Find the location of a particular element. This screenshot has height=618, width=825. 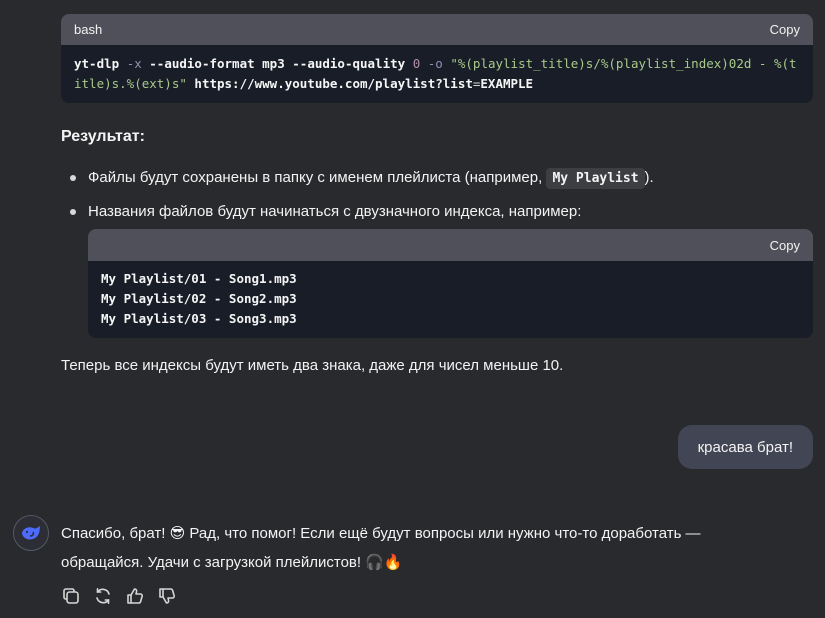

assistant-avatar is located at coordinates (31, 533).